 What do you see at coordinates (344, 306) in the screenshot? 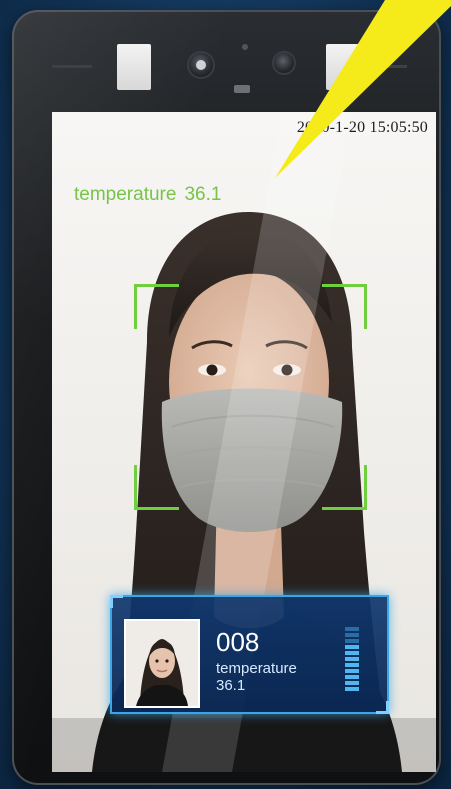
I see `face-frame-top-right` at bounding box center [344, 306].